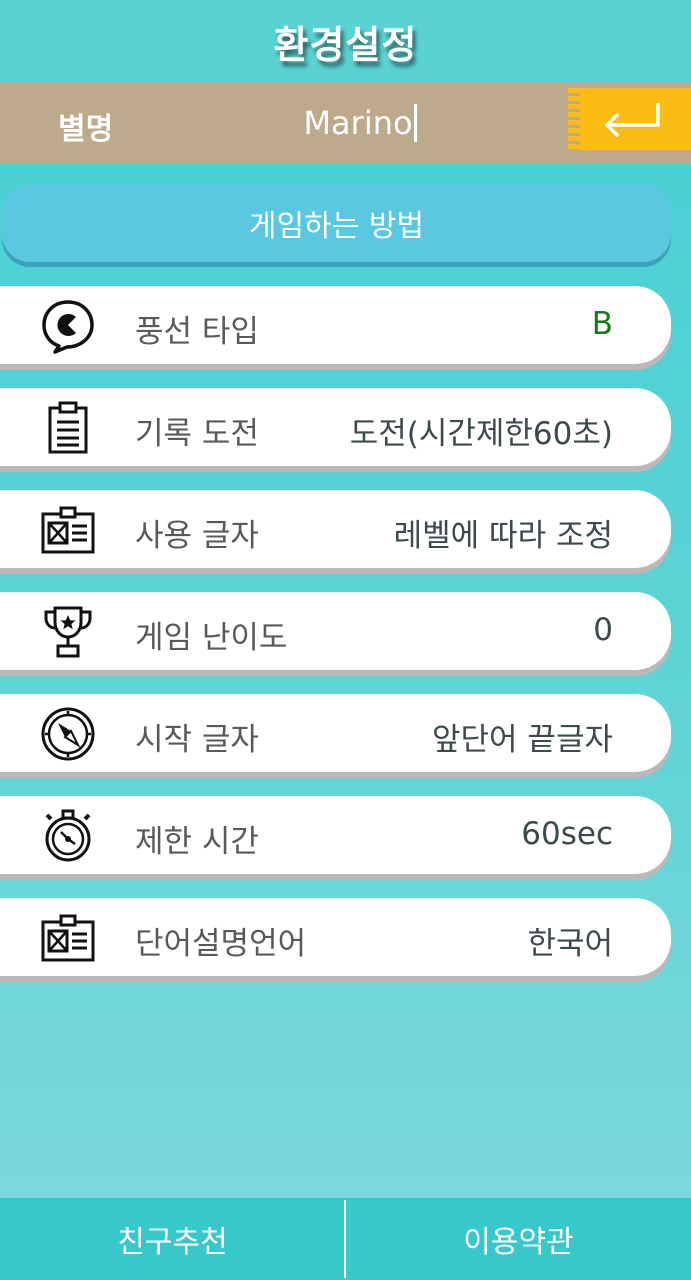 Image resolution: width=691 pixels, height=1280 pixels. What do you see at coordinates (68, 427) in the screenshot?
I see `clipboard-icon` at bounding box center [68, 427].